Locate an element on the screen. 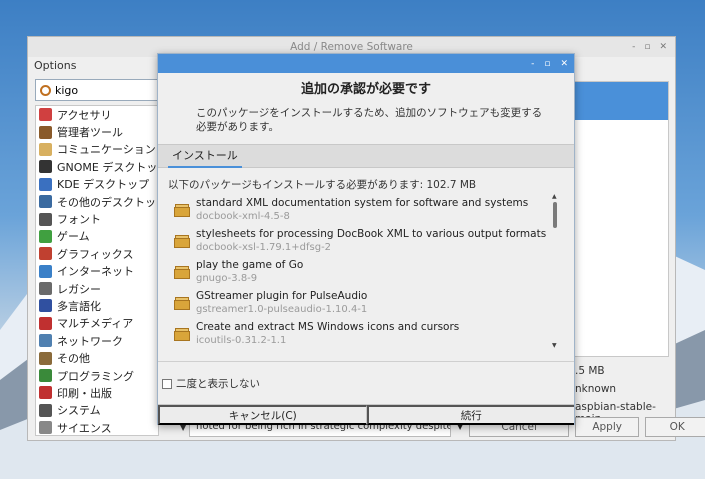 This screenshot has width=705, height=479. category-item: マルチメディア is located at coordinates (97, 323).